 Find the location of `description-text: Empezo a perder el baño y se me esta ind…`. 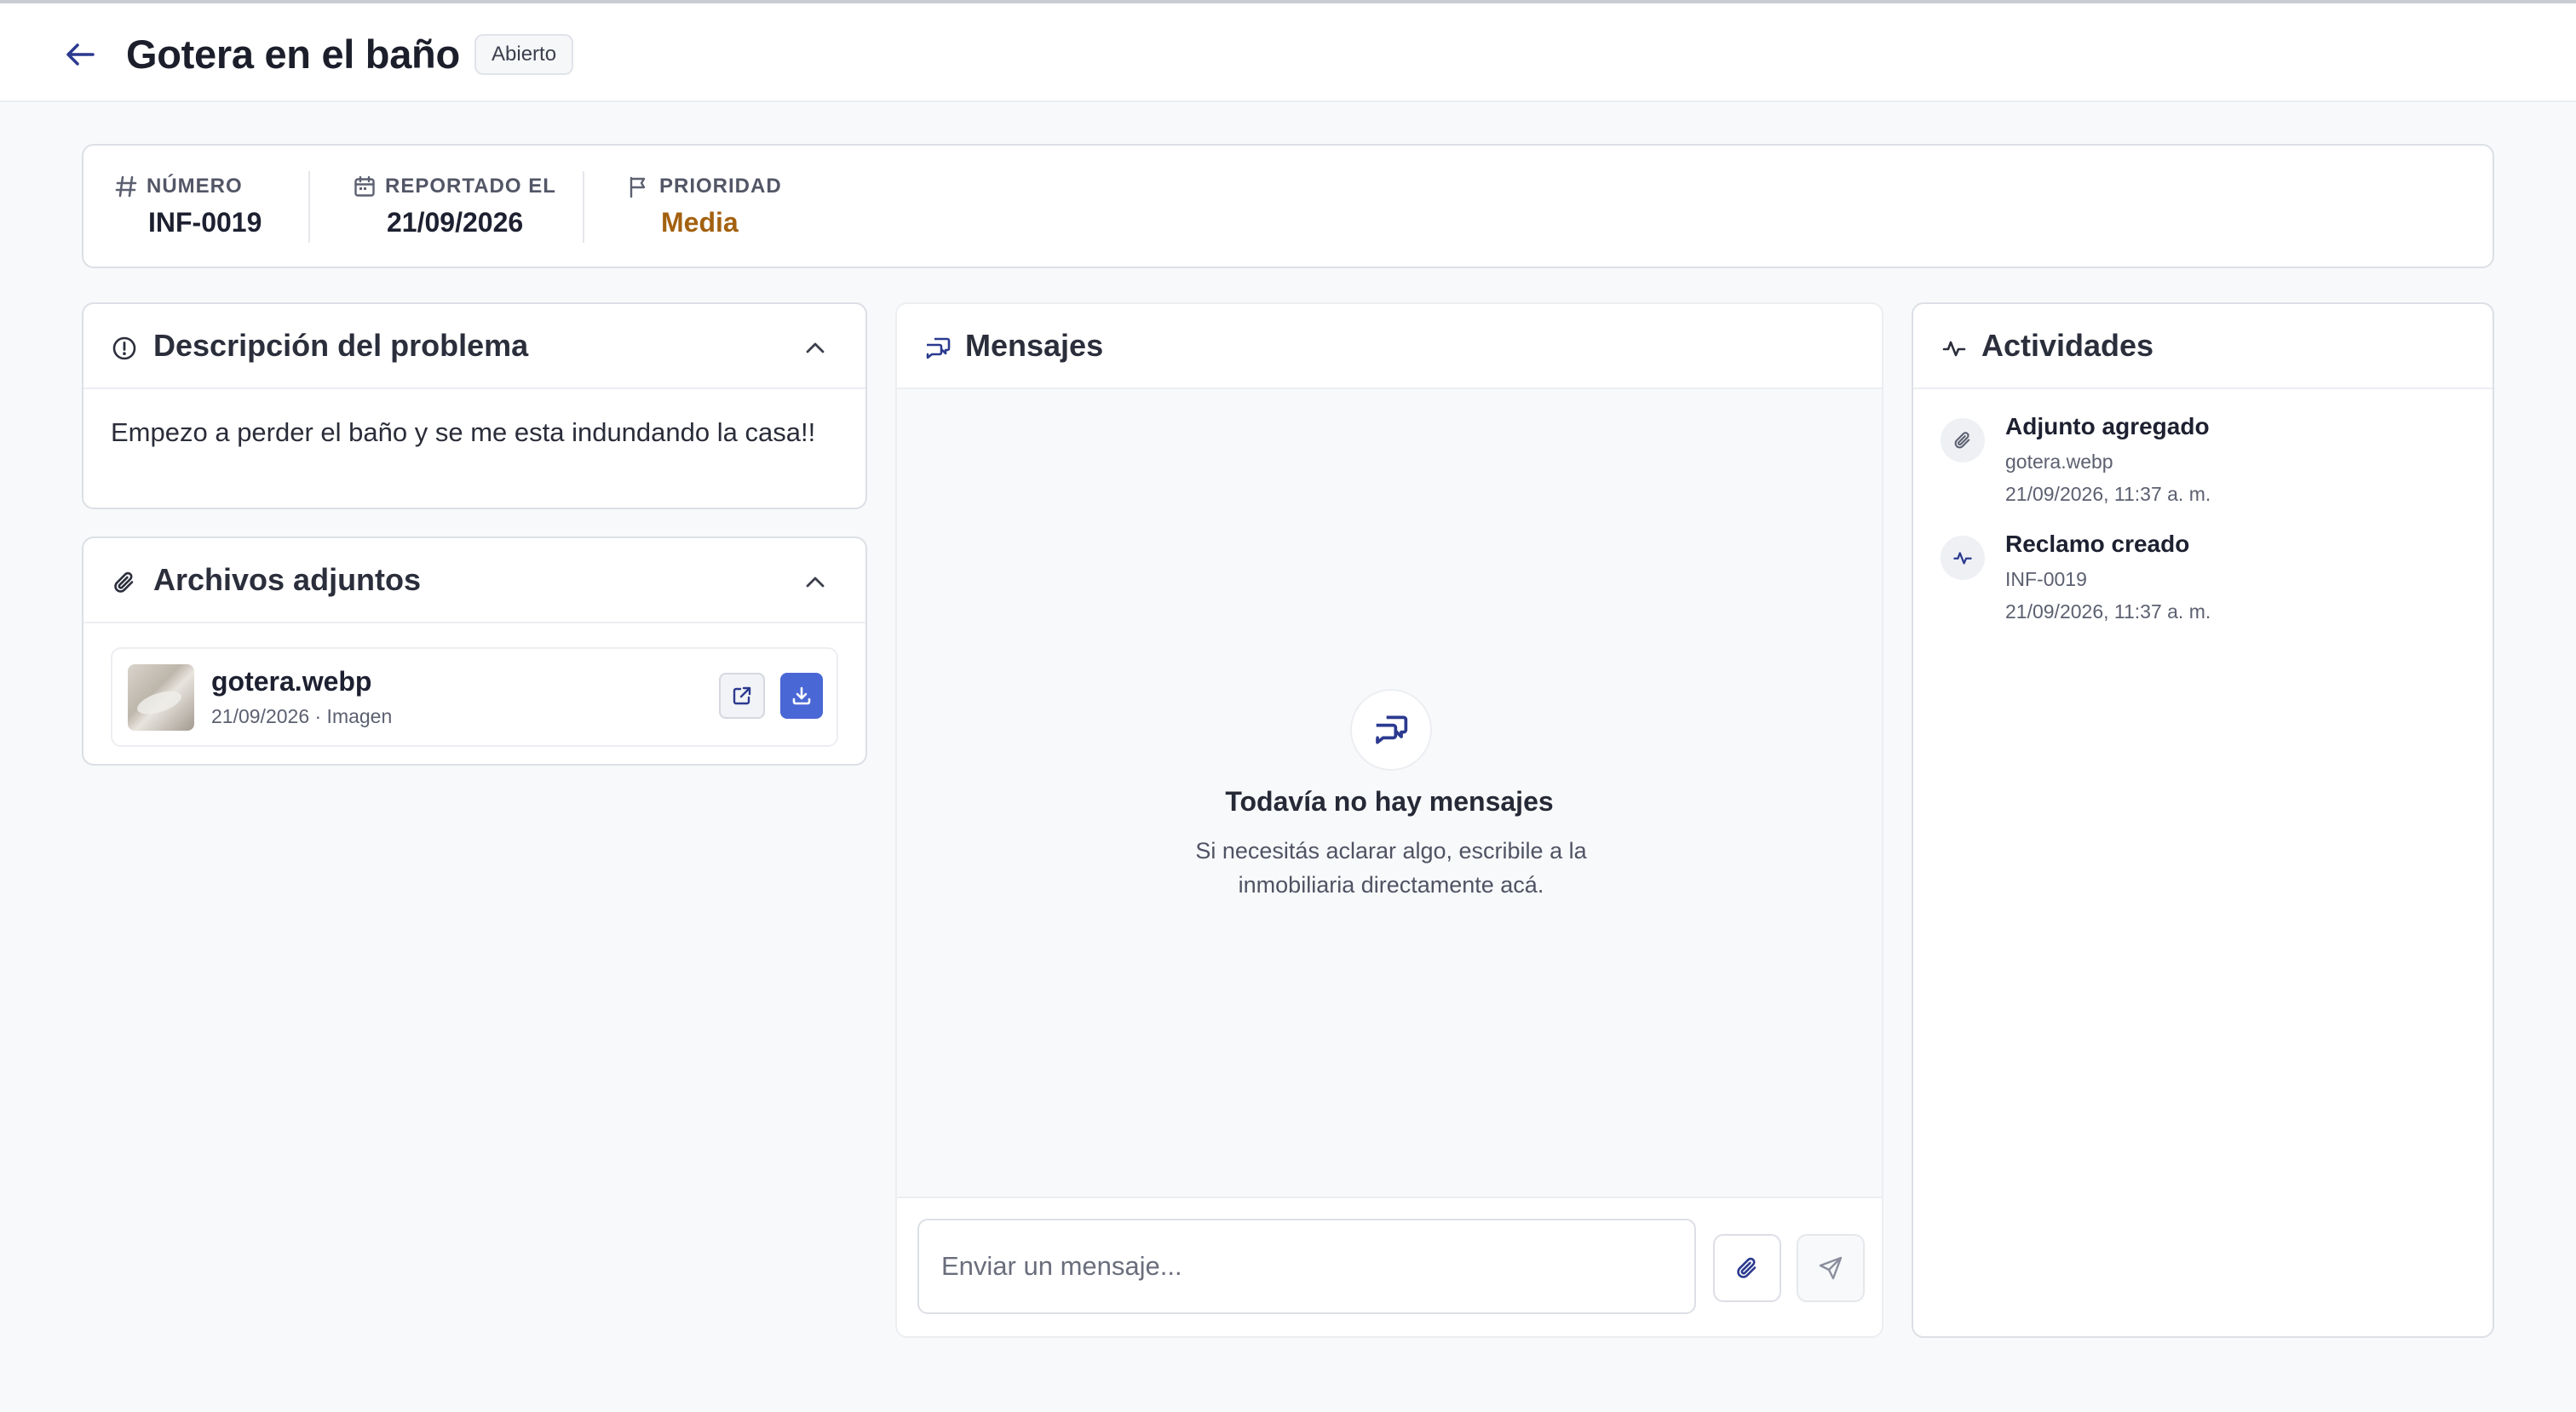

description-text: Empezo a perder el baño y se me esta ind… is located at coordinates (464, 432).